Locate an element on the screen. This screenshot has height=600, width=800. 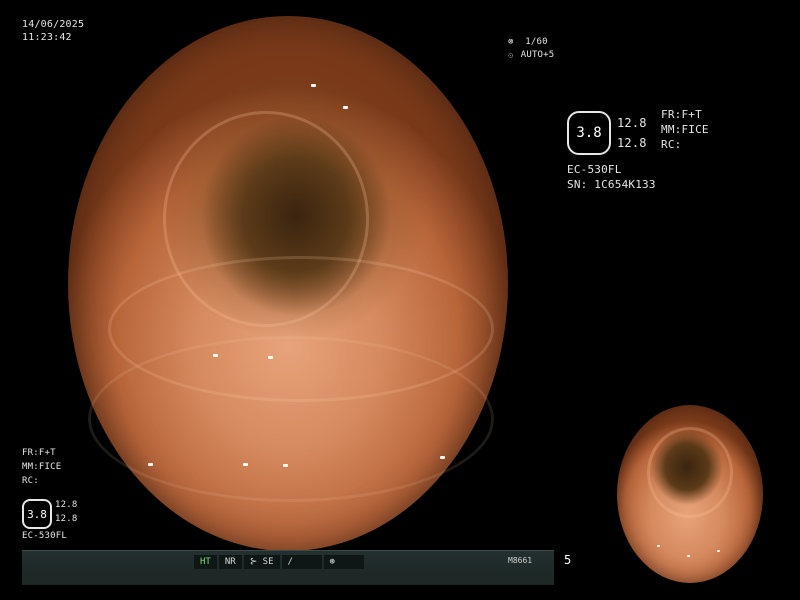
date: 14/06/2025 is located at coordinates (53, 24).